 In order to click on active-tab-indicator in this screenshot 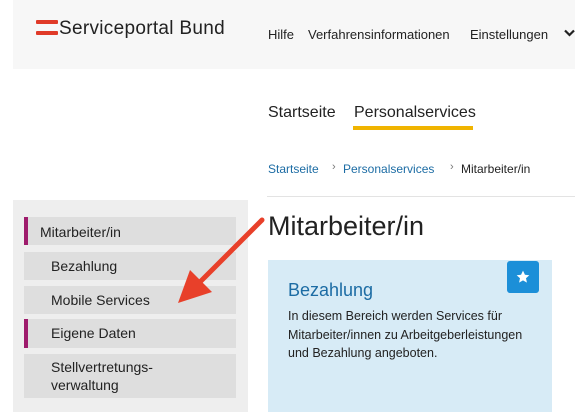, I will do `click(413, 128)`.